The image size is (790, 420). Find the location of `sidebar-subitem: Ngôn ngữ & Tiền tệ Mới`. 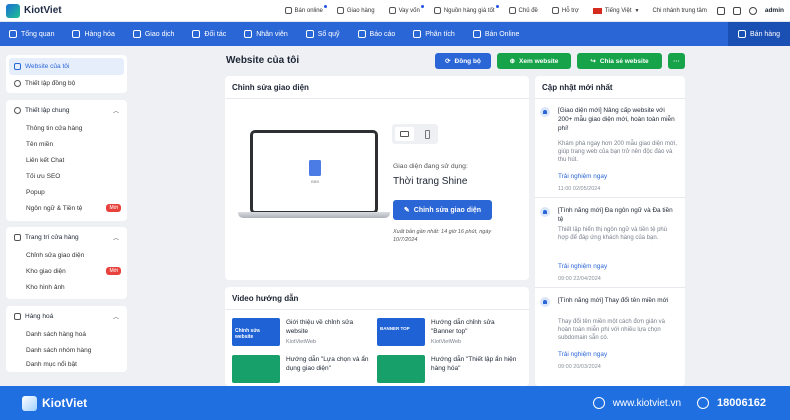

sidebar-subitem: Ngôn ngữ & Tiền tệ Mới is located at coordinates (66, 208).